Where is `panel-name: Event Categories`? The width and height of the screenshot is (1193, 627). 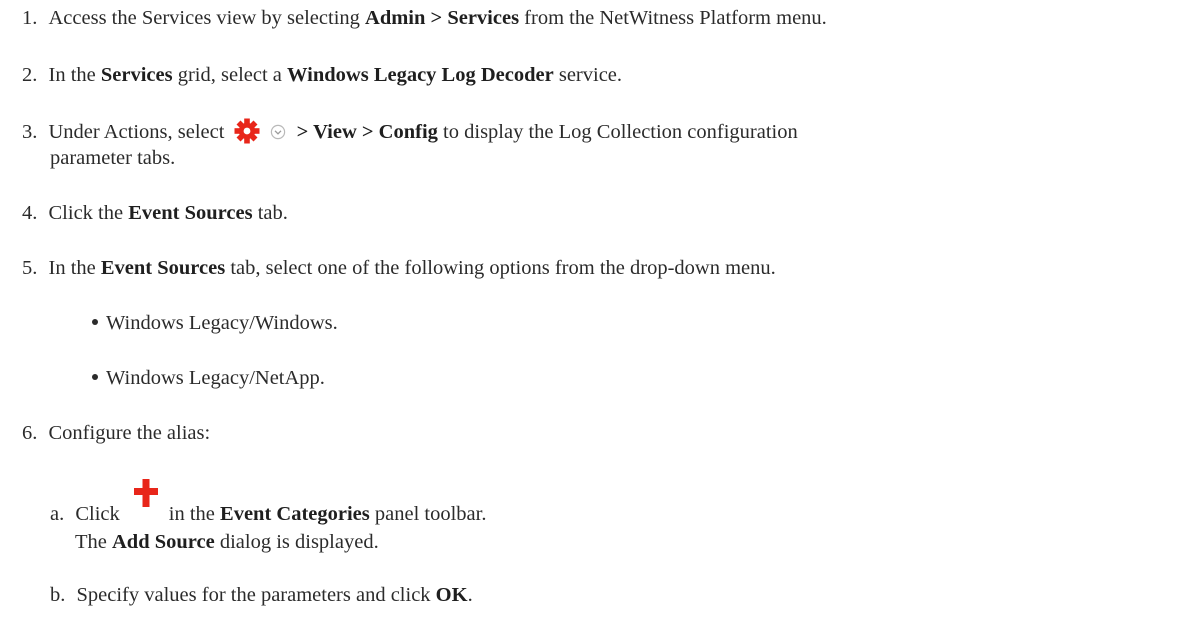 panel-name: Event Categories is located at coordinates (295, 514).